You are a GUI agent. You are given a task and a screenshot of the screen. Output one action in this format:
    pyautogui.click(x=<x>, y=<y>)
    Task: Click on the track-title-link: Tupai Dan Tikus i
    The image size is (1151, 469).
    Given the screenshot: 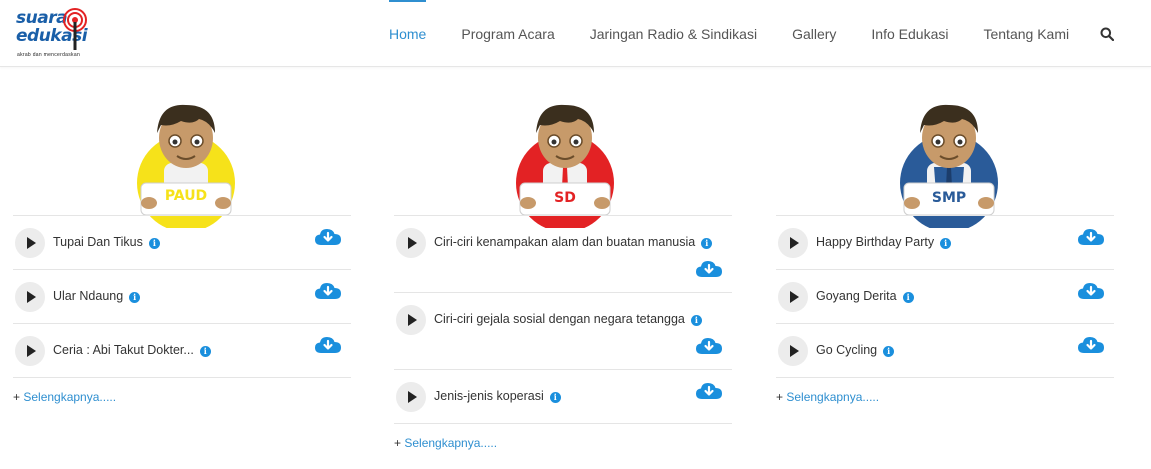 What is the action you would take?
    pyautogui.click(x=106, y=242)
    